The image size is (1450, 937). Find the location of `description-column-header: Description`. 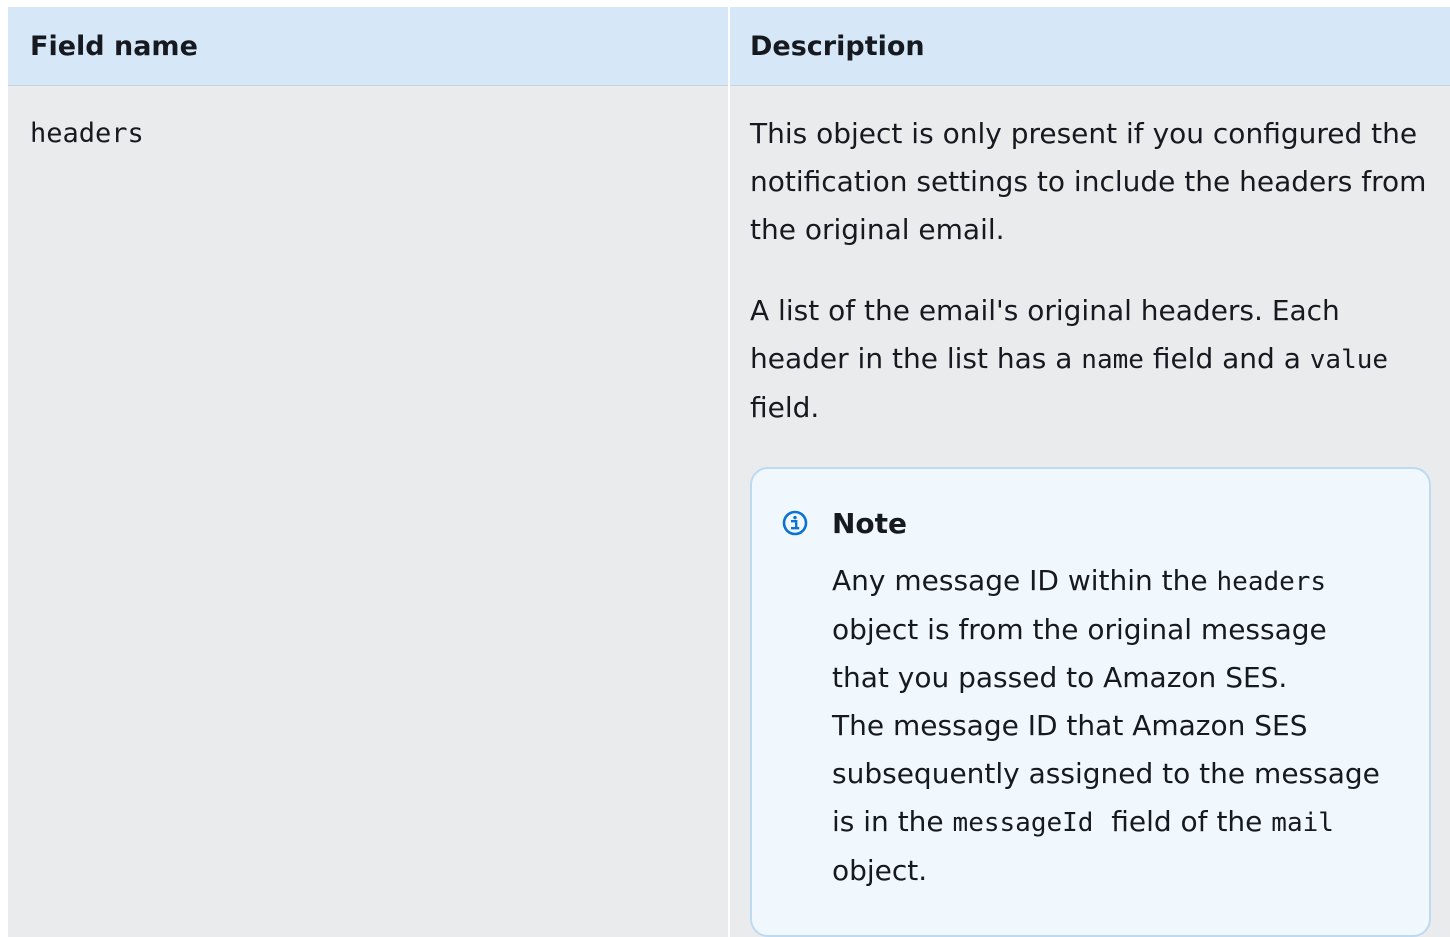

description-column-header: Description is located at coordinates (1089, 46).